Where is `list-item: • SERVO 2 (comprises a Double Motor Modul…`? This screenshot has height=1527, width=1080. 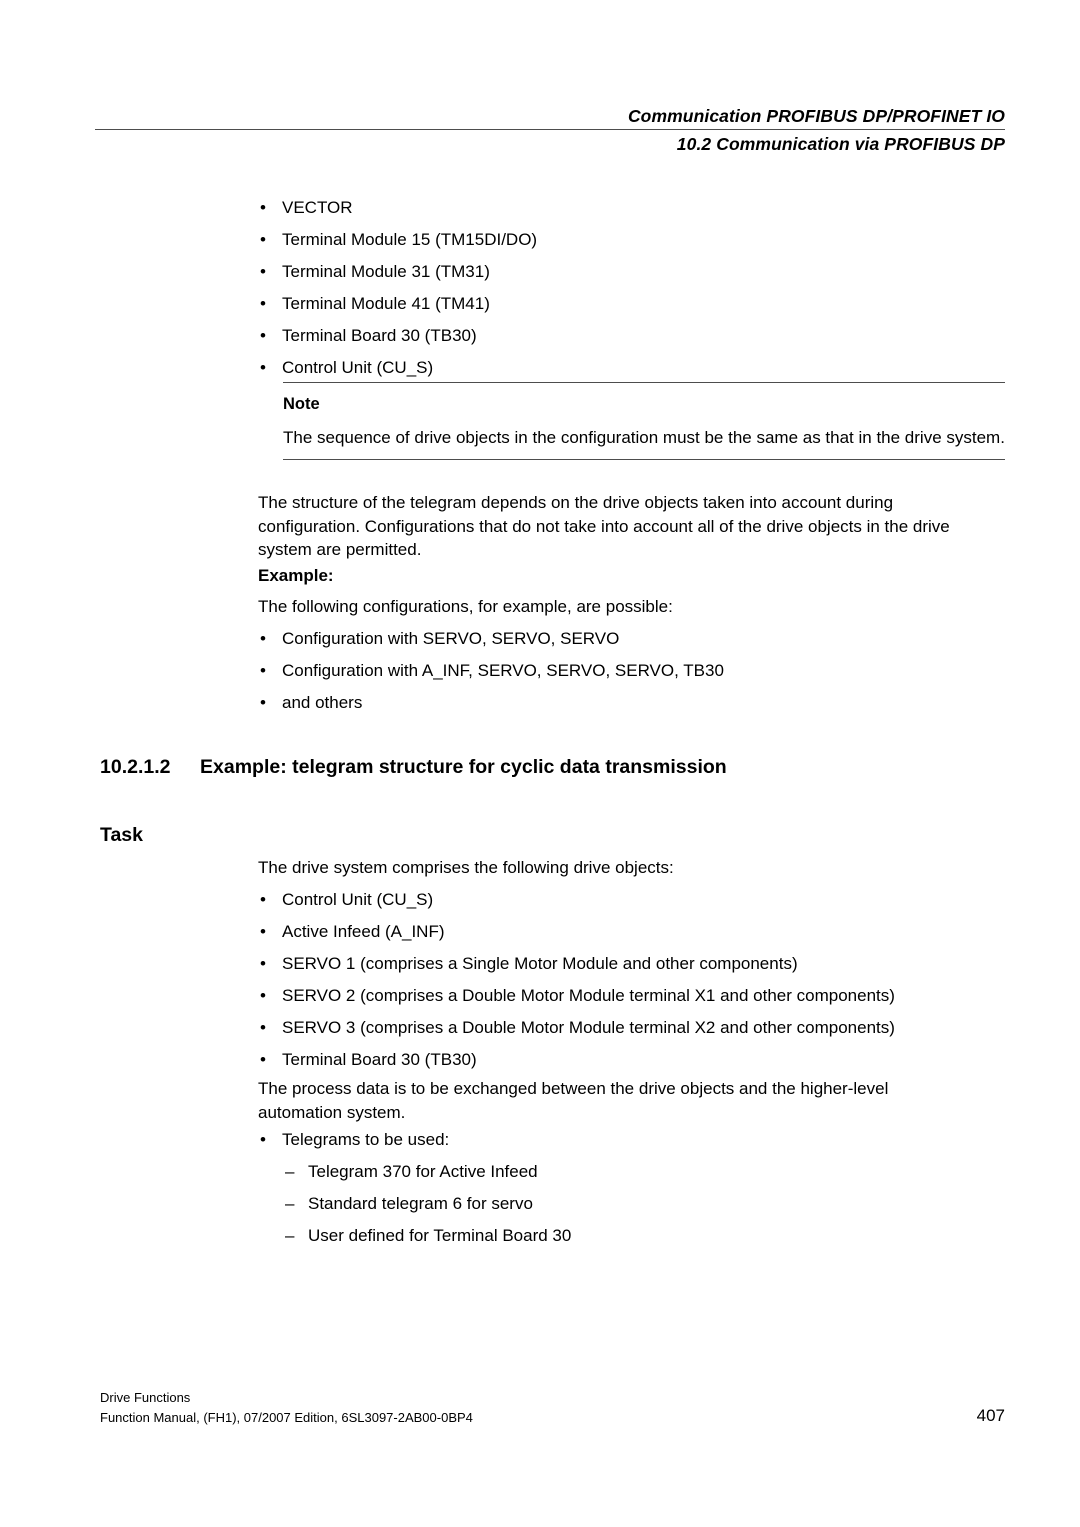
list-item: • SERVO 2 (comprises a Double Motor Modul… is located at coordinates (628, 996).